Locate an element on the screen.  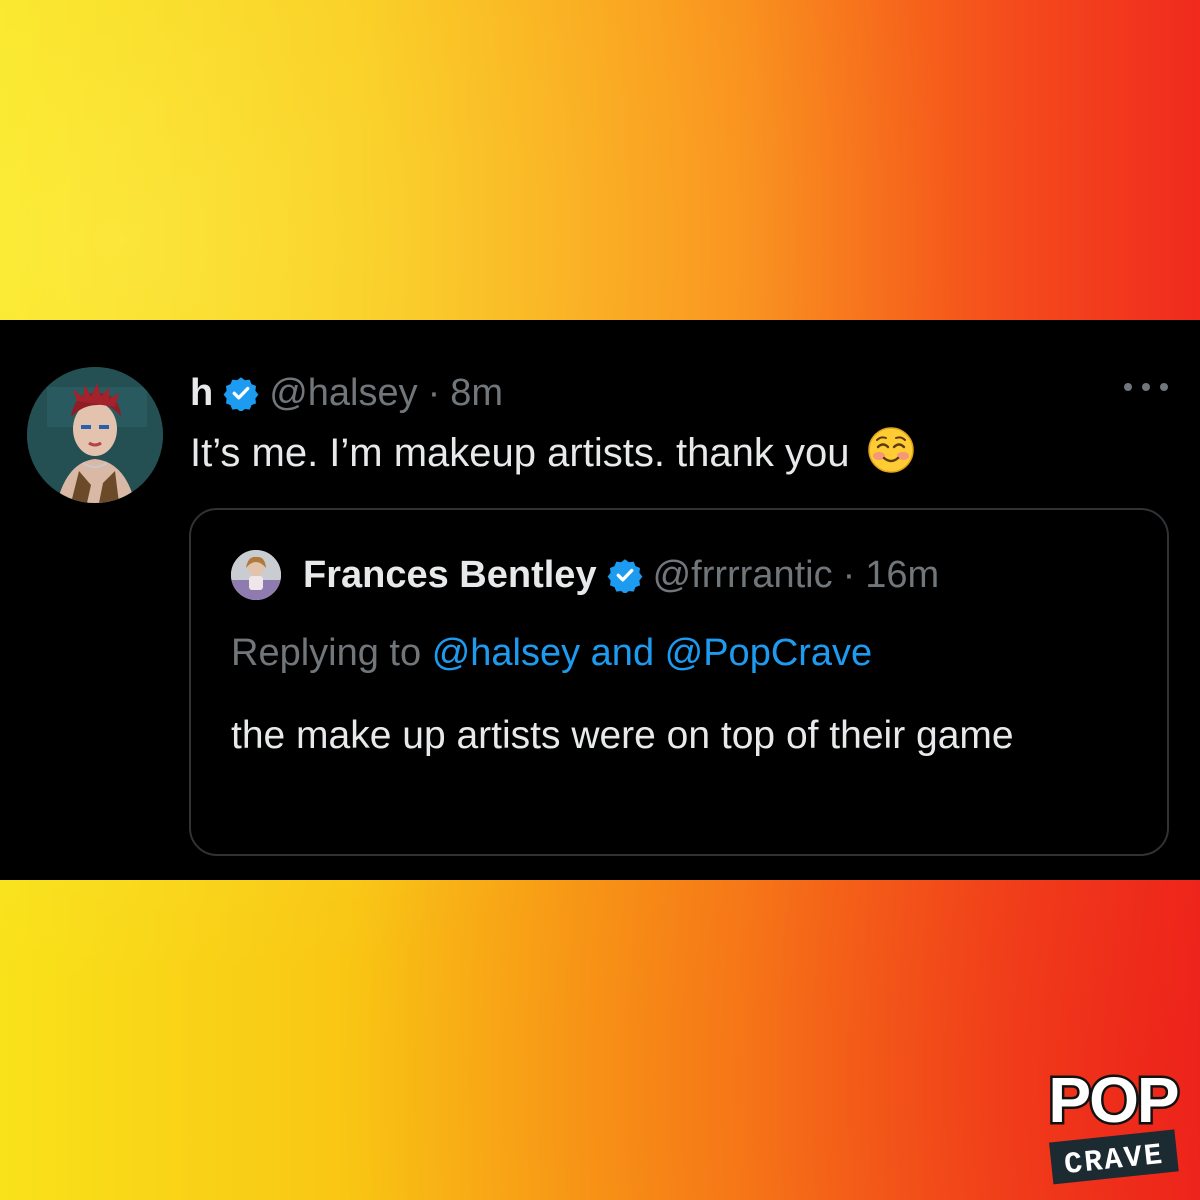
mention-conjunction: and is located at coordinates (622, 653).